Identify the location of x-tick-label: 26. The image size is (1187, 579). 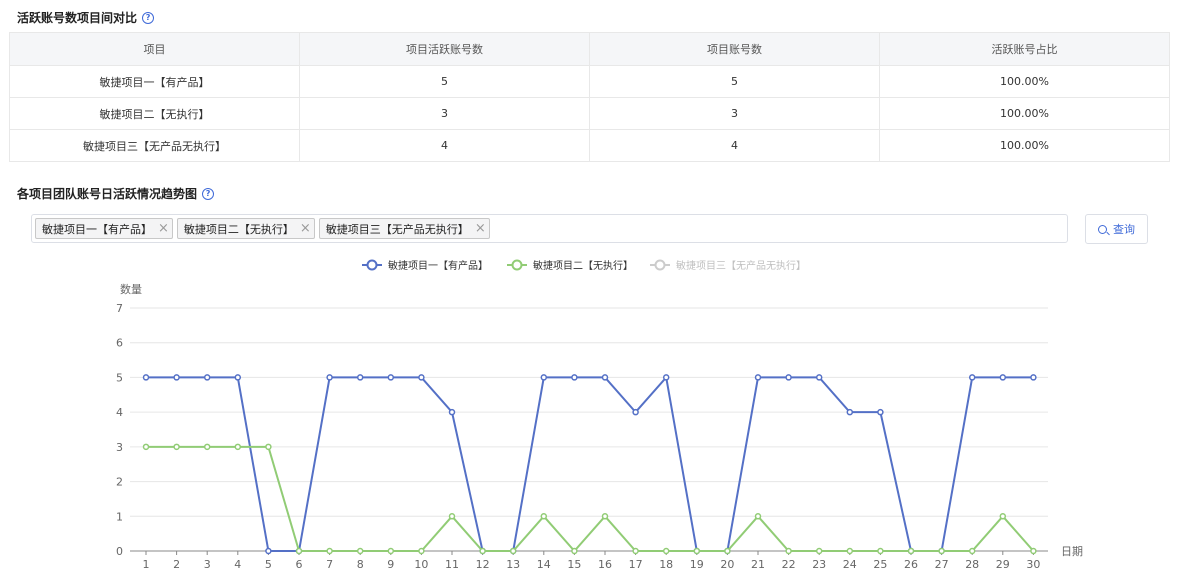
(911, 564).